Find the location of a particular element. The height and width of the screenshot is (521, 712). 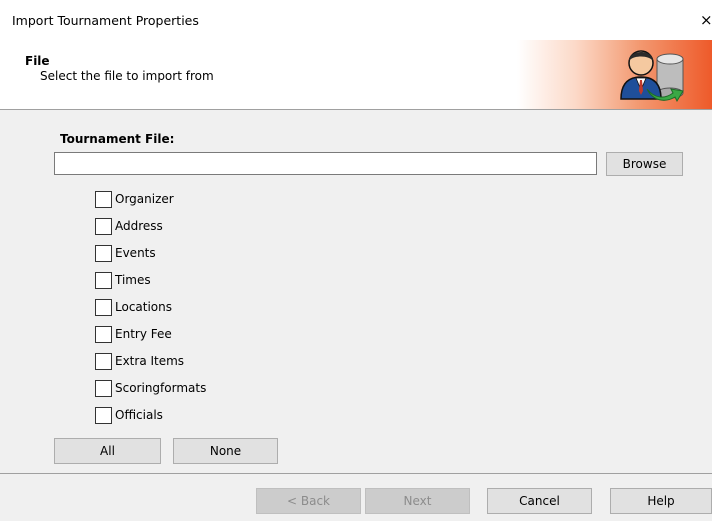

user-database-arrow-icon is located at coordinates (652, 76).